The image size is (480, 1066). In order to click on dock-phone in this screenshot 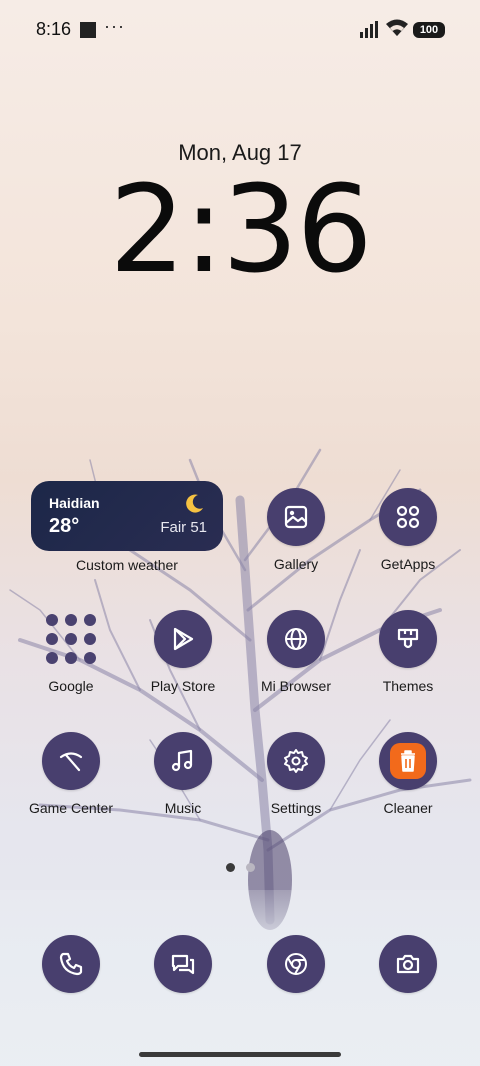, I will do `click(71, 964)`.